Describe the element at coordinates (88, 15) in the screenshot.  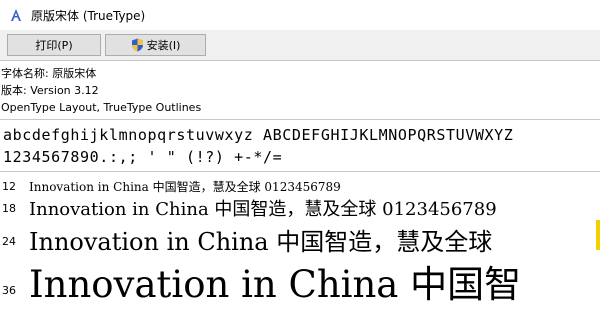
I see `window-title: 原版宋体 (TrueType)` at that location.